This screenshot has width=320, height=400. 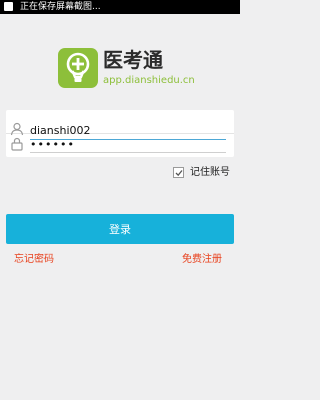 What do you see at coordinates (149, 80) in the screenshot?
I see `app-domain: app.dianshiedu.cn` at bounding box center [149, 80].